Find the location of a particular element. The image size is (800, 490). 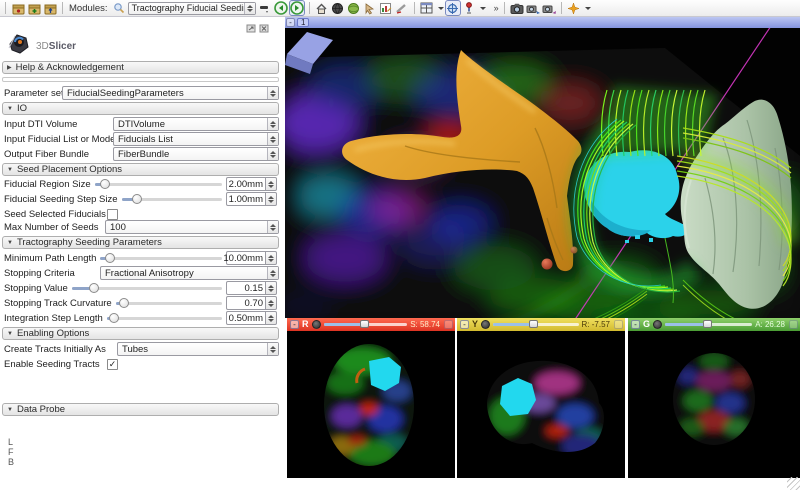

fiducial-seeding-step-slider is located at coordinates (171, 198).